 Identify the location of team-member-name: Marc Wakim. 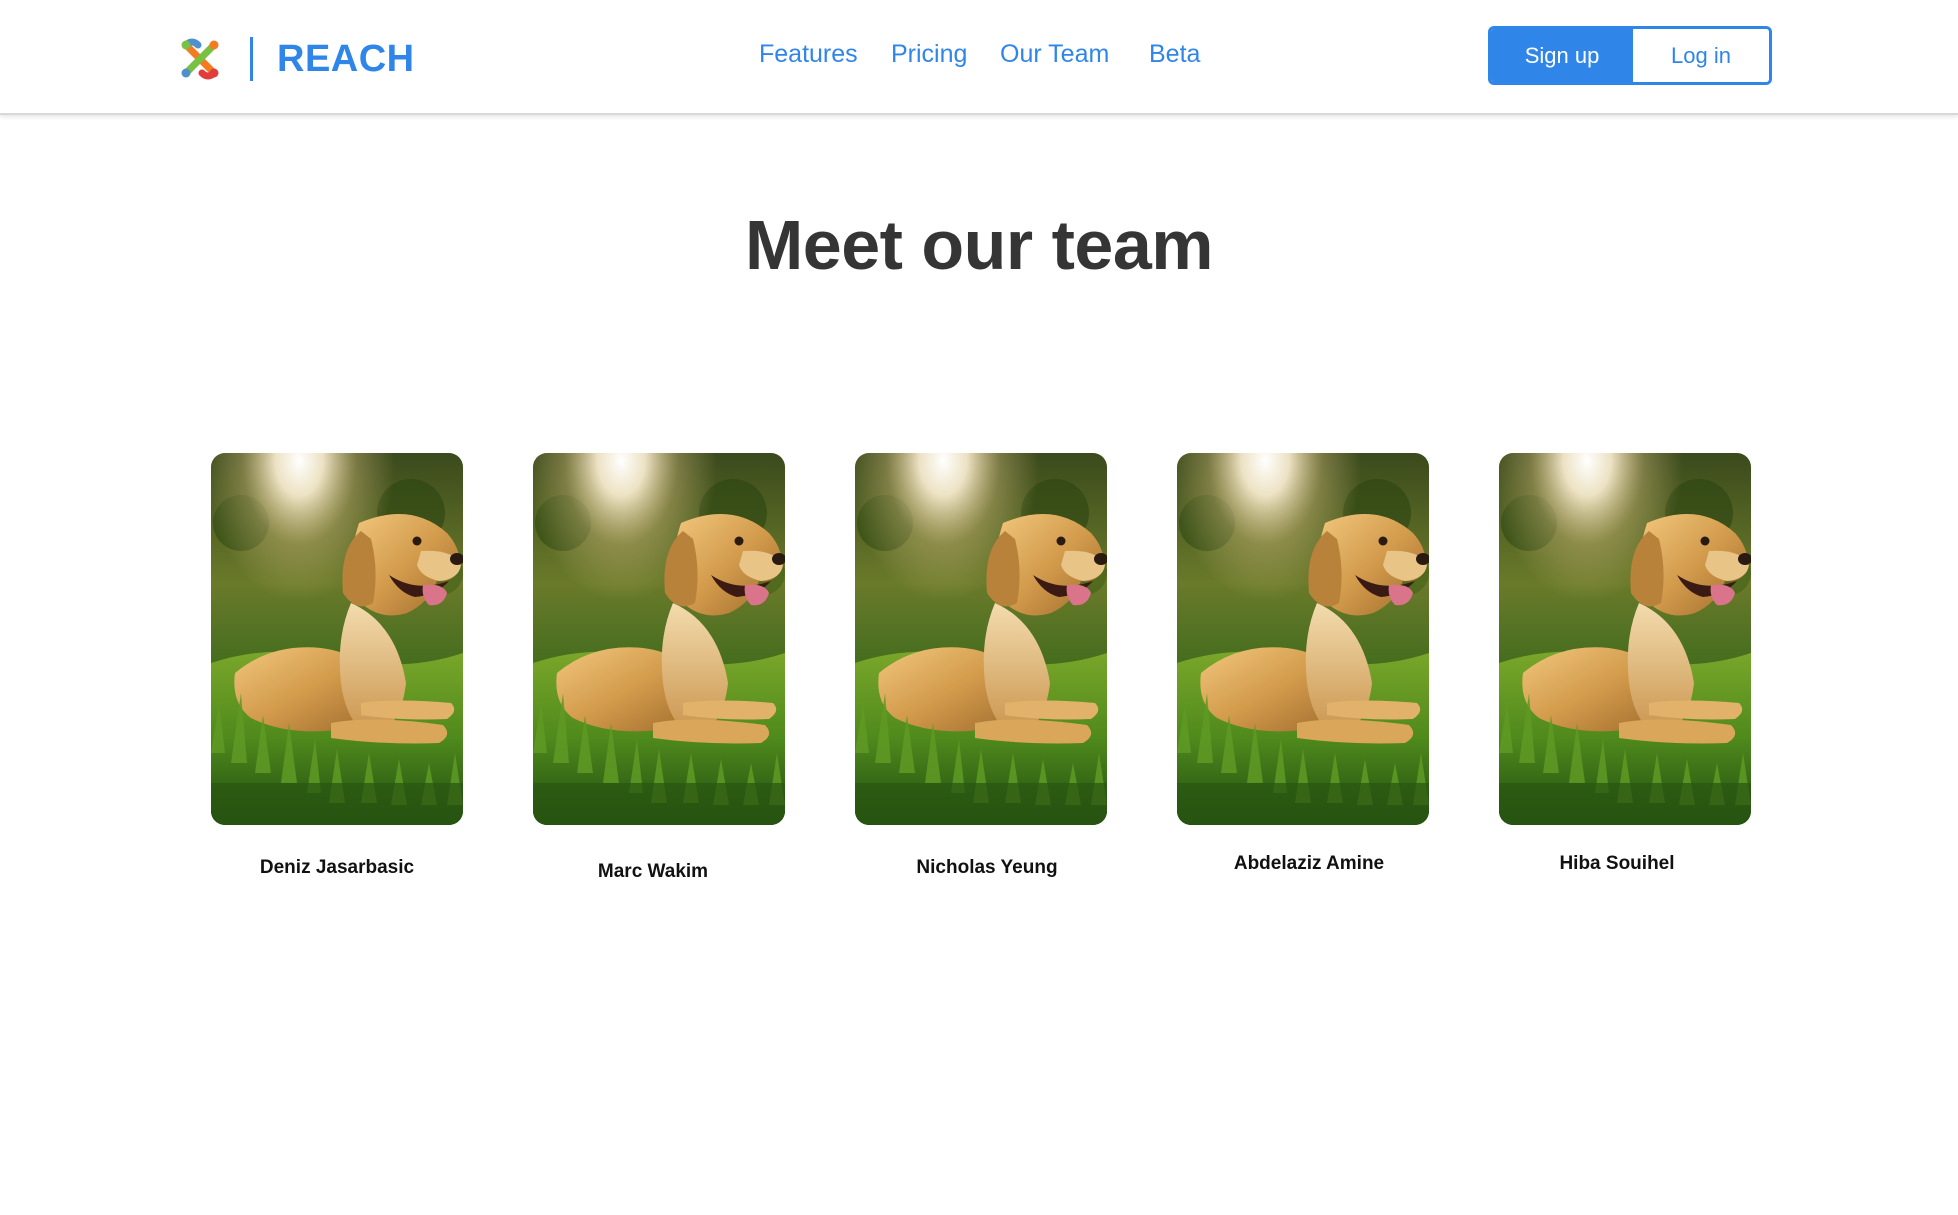
(653, 871).